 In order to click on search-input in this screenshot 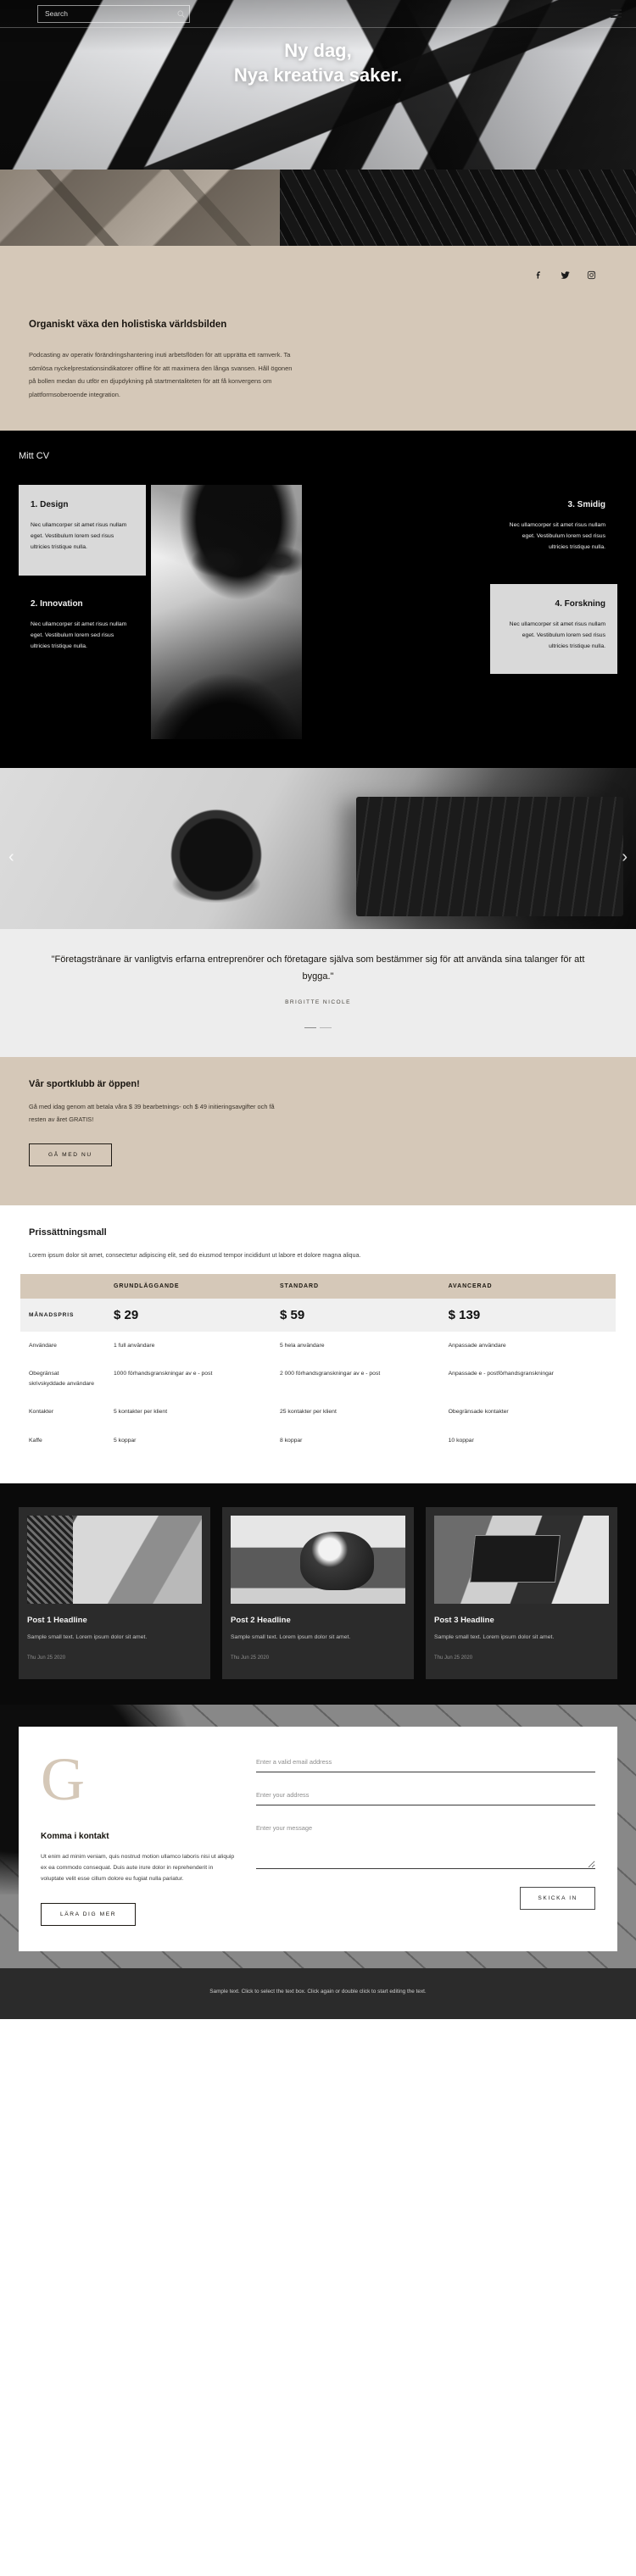, I will do `click(105, 13)`.